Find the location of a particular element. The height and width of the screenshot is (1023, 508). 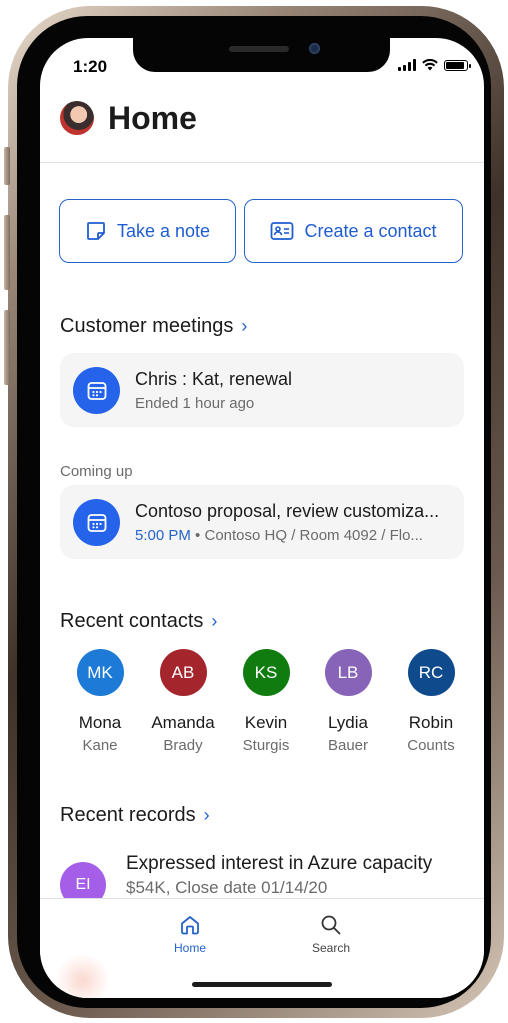

contact-avatar: AB is located at coordinates (183, 672).